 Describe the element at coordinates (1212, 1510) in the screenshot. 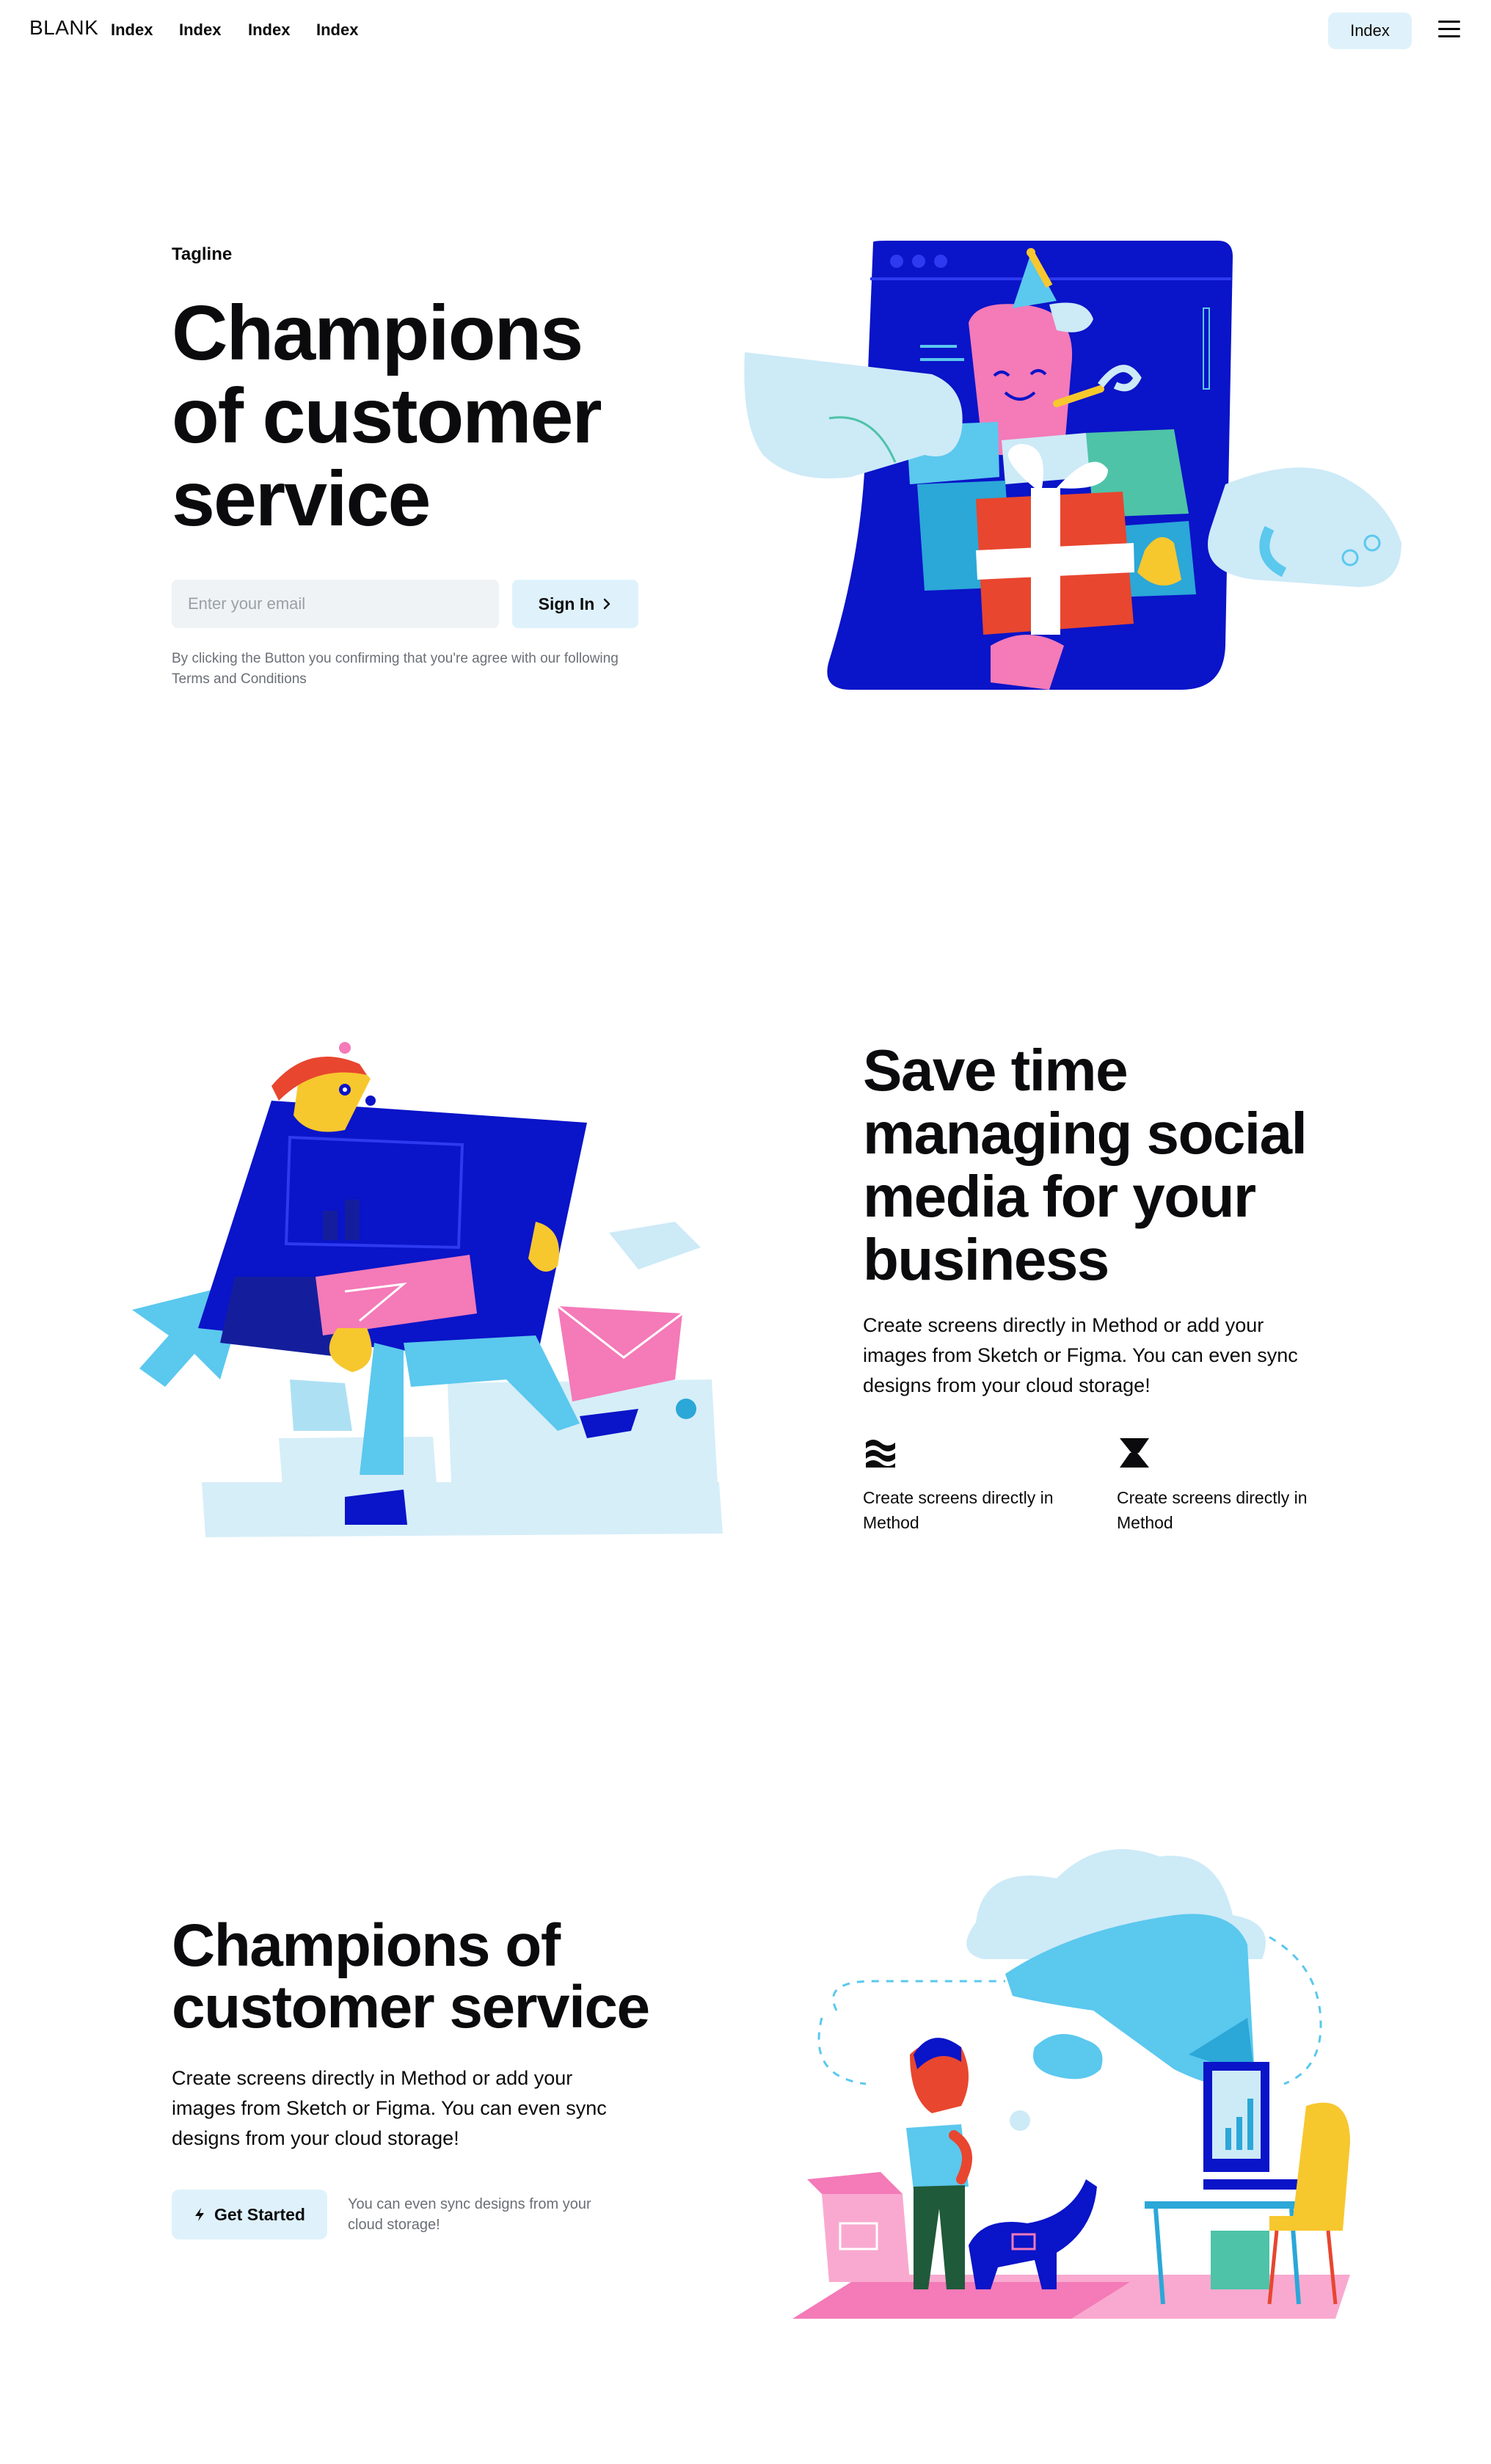

I see `feature-text-2: Create screens directly in Method` at that location.